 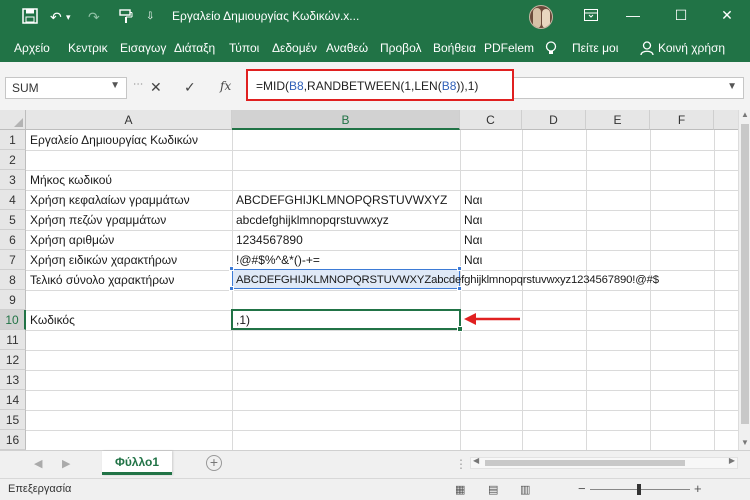 I want to click on row-header-16: 16, so click(x=13, y=440).